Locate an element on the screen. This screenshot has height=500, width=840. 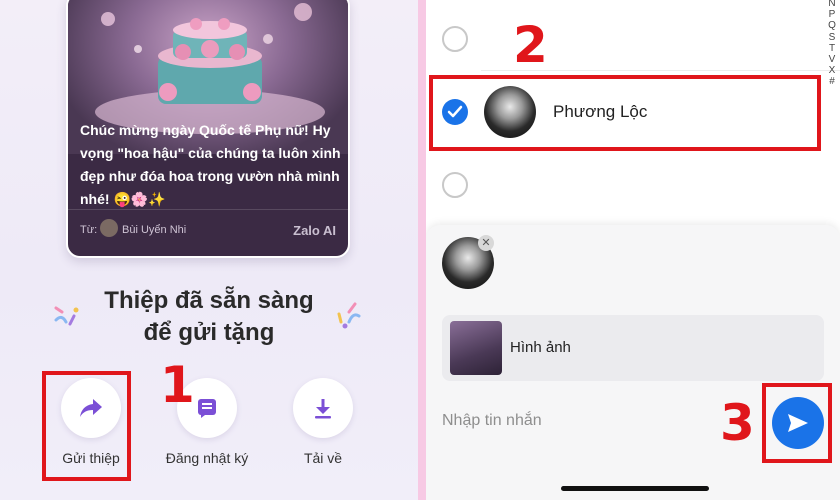
attachment-thumbnail is located at coordinates (476, 348).